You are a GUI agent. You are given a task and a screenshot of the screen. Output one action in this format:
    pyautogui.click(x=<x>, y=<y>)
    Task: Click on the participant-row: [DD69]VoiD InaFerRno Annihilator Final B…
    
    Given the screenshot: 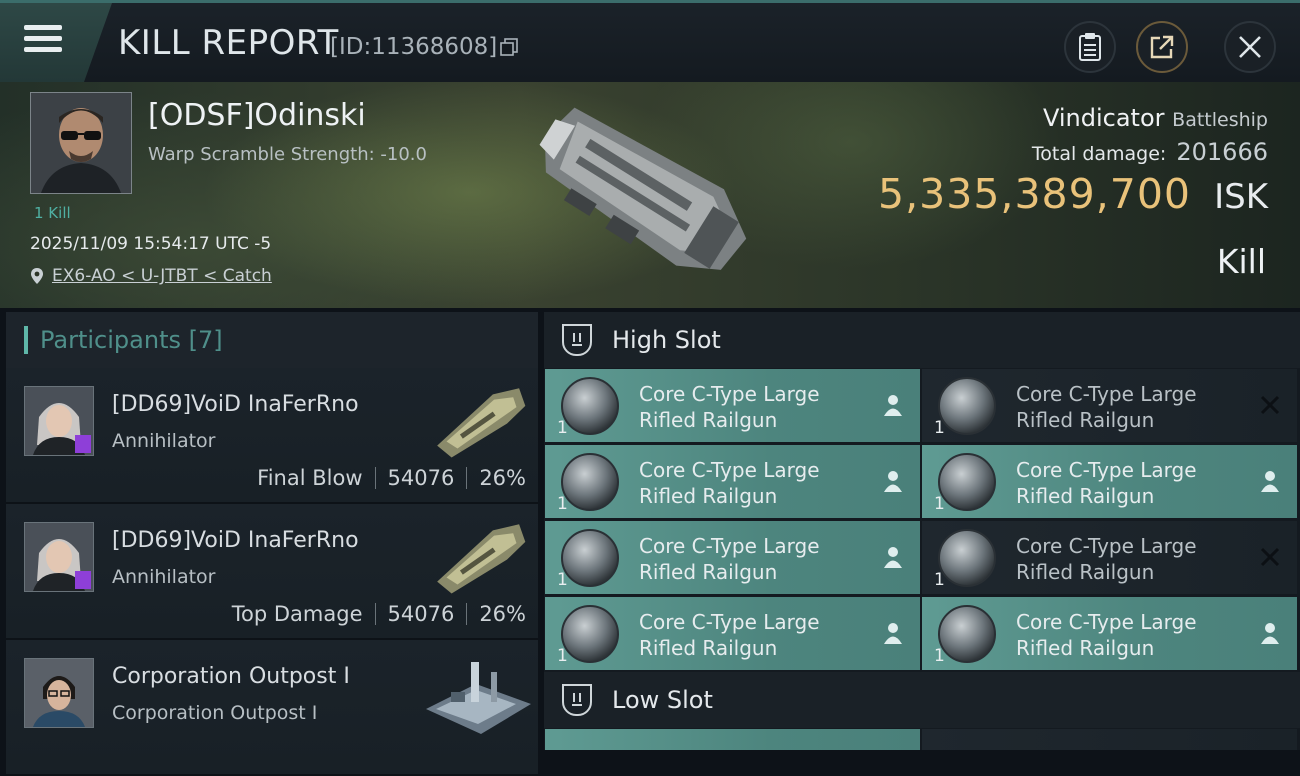 What is the action you would take?
    pyautogui.click(x=272, y=436)
    